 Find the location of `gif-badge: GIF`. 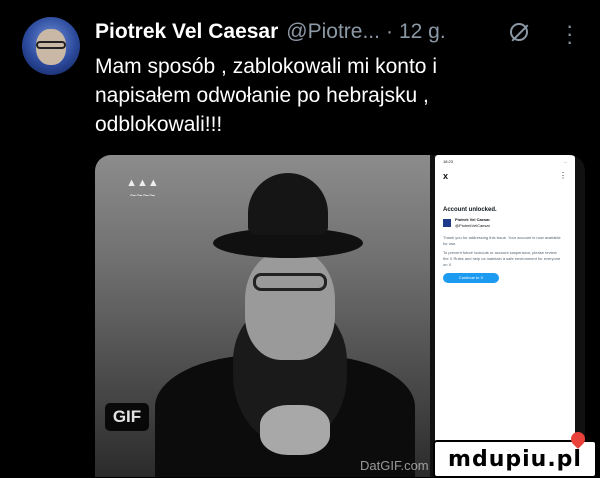

gif-badge: GIF is located at coordinates (127, 417).